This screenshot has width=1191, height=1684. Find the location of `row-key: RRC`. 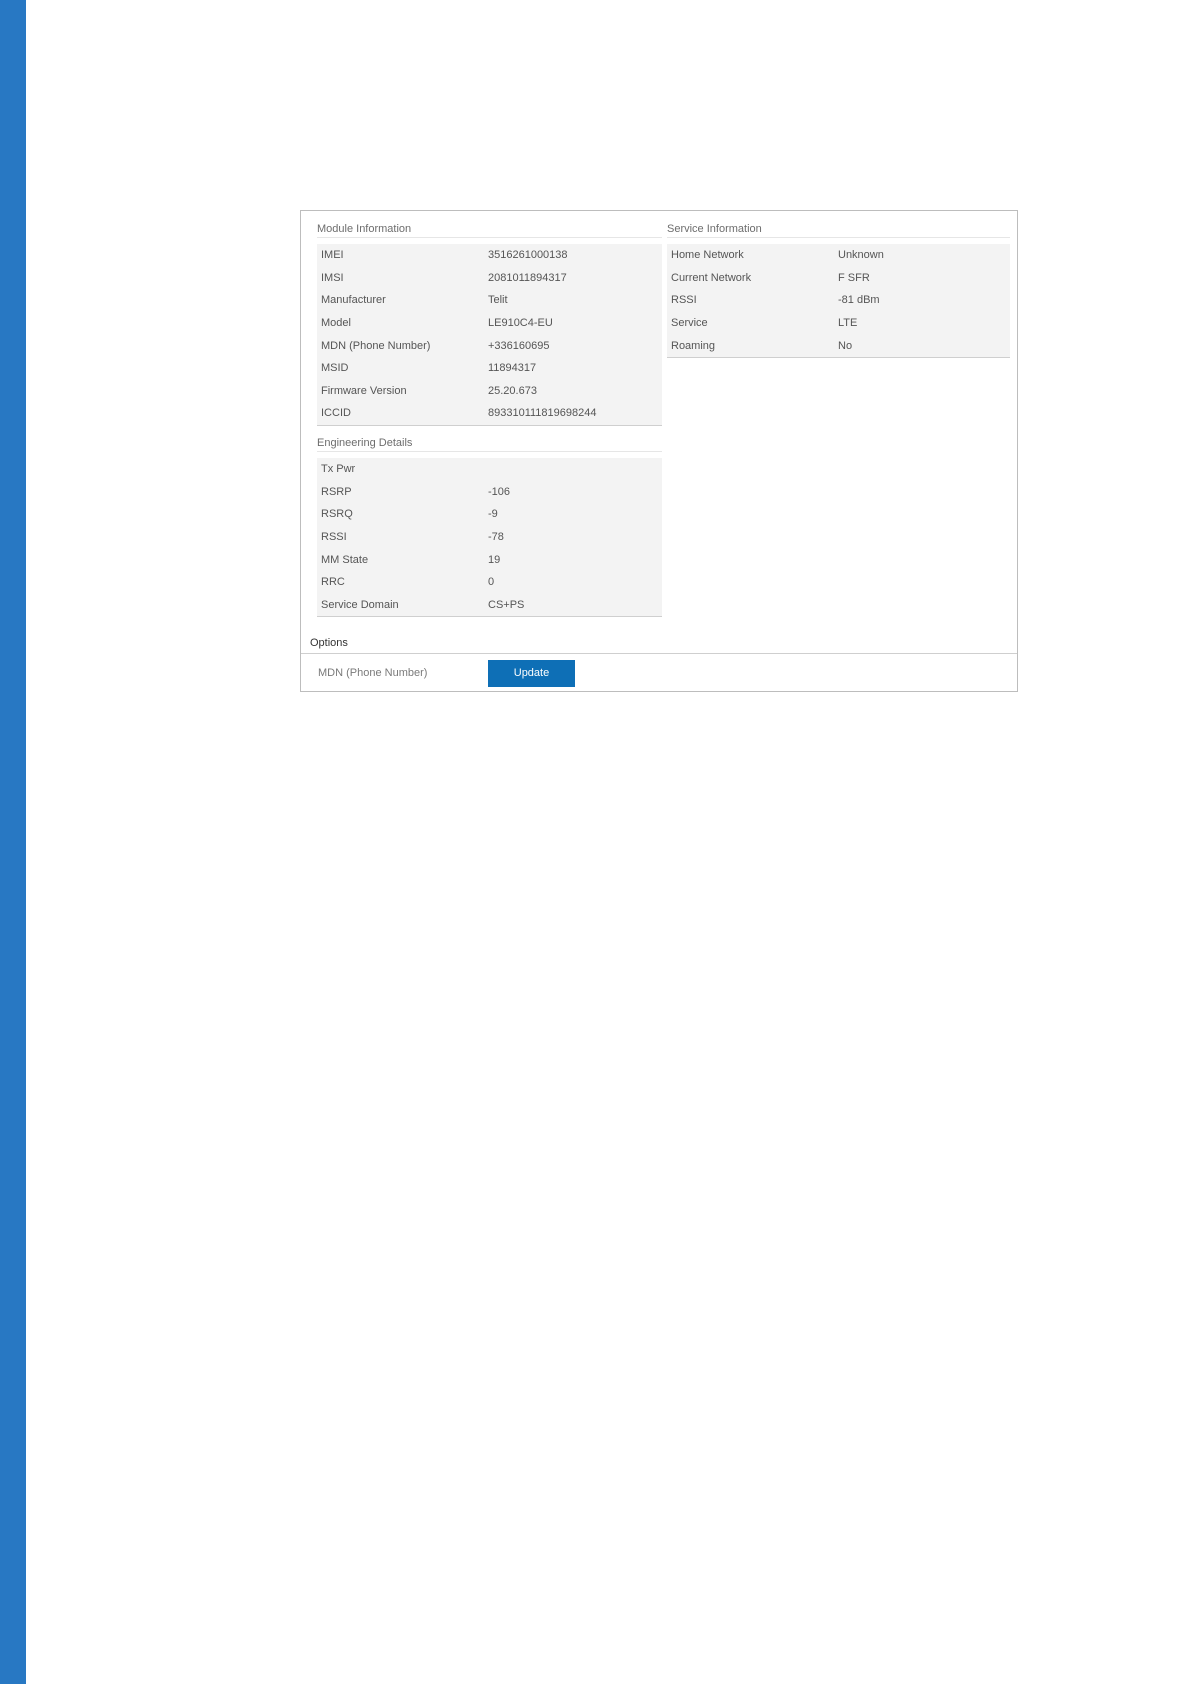

row-key: RRC is located at coordinates (333, 582).